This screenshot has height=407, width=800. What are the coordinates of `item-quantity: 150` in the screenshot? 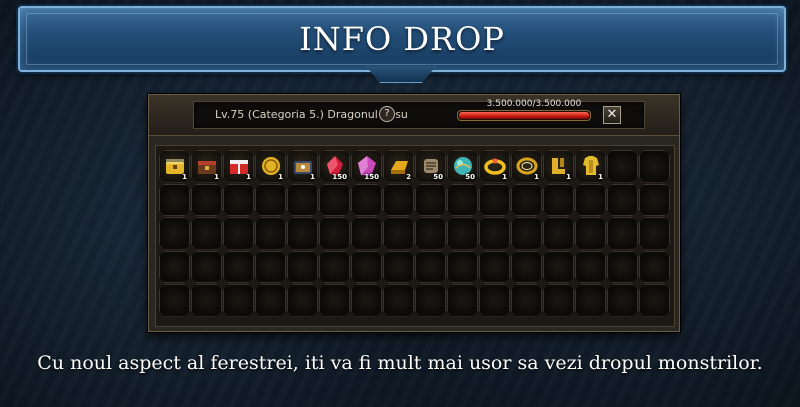 It's located at (371, 176).